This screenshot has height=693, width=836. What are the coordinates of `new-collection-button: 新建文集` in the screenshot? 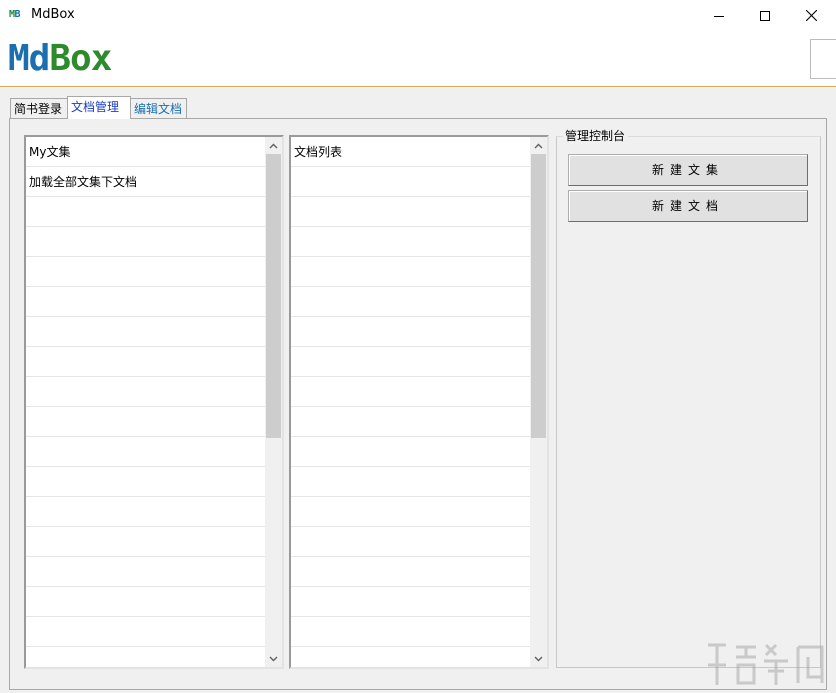 It's located at (688, 170).